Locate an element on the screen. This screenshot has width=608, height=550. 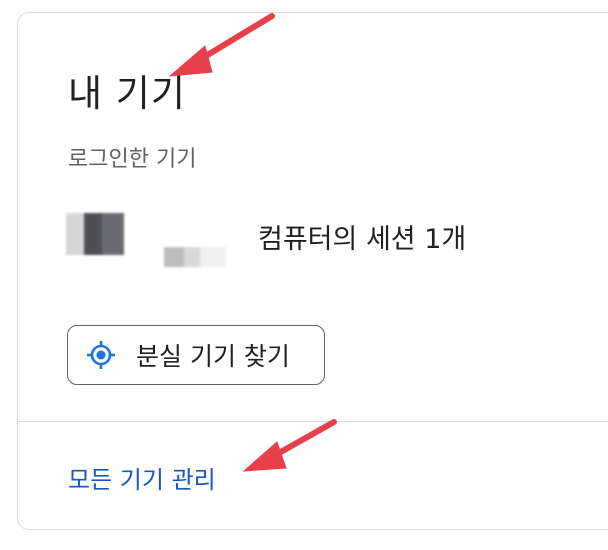
device-thumbnail-blurred is located at coordinates (95, 234).